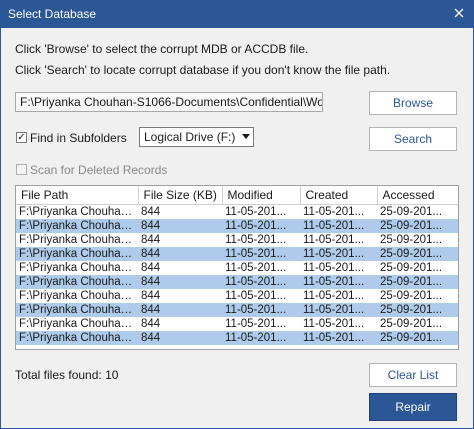  Describe the element at coordinates (237, 14) in the screenshot. I see `title-bar: Select Database` at that location.